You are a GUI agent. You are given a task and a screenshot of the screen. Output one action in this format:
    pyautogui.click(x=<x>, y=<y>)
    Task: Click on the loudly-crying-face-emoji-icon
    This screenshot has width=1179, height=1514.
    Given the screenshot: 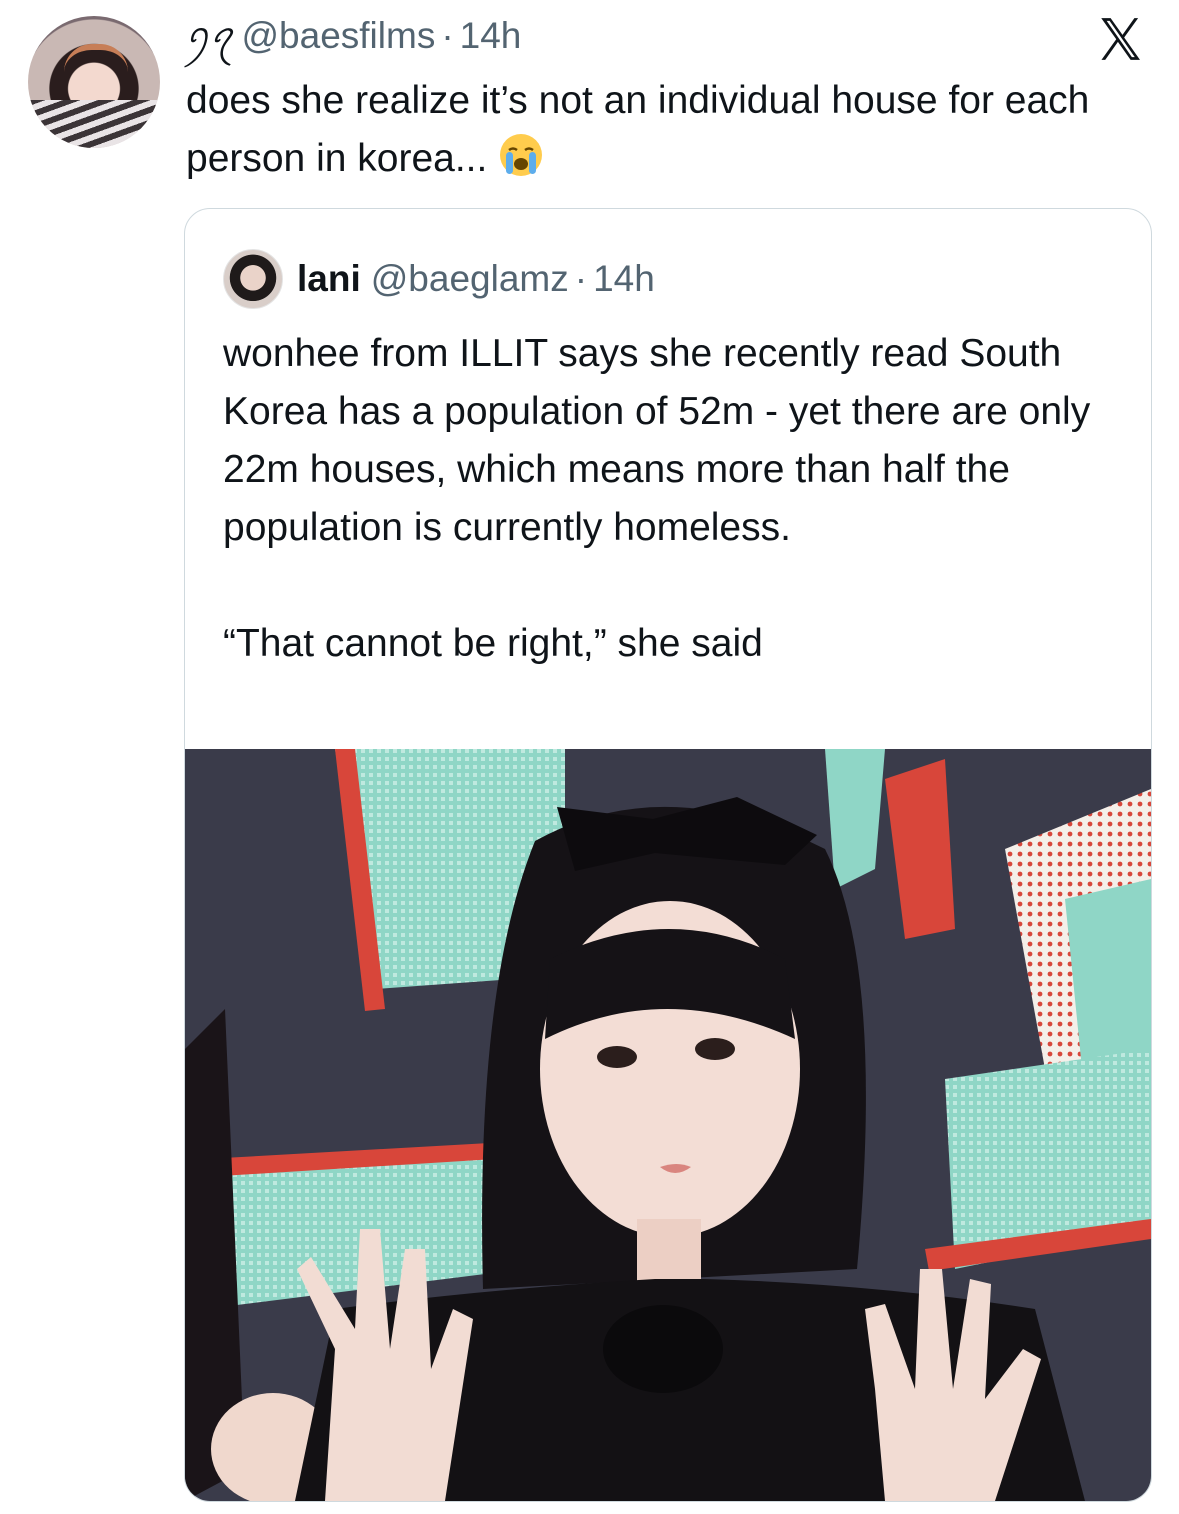 What is the action you would take?
    pyautogui.click(x=521, y=155)
    